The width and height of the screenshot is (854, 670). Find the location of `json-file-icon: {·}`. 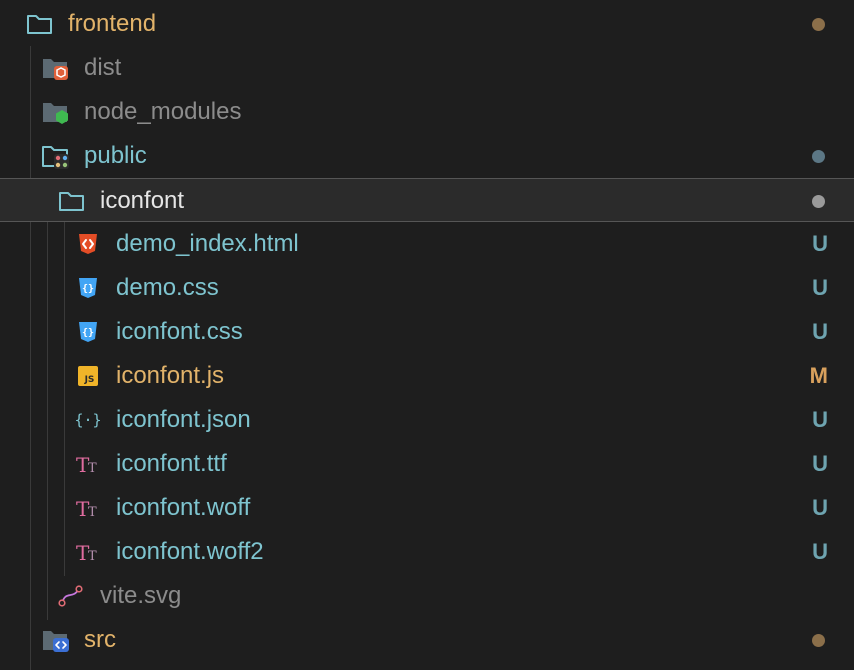

json-file-icon: {·} is located at coordinates (87, 420).